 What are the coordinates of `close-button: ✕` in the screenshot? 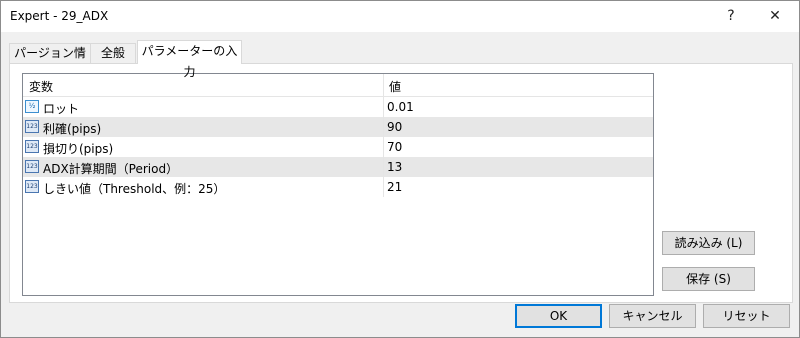 It's located at (775, 16).